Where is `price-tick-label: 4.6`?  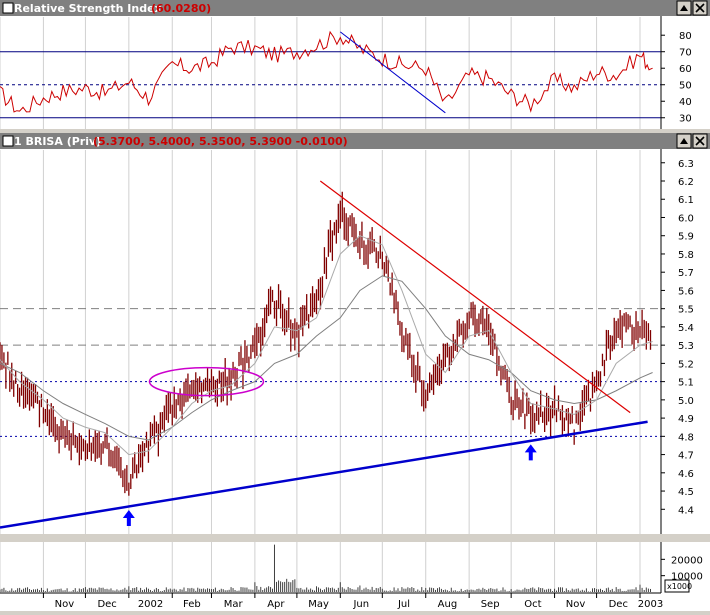
price-tick-label: 4.6 is located at coordinates (686, 474).